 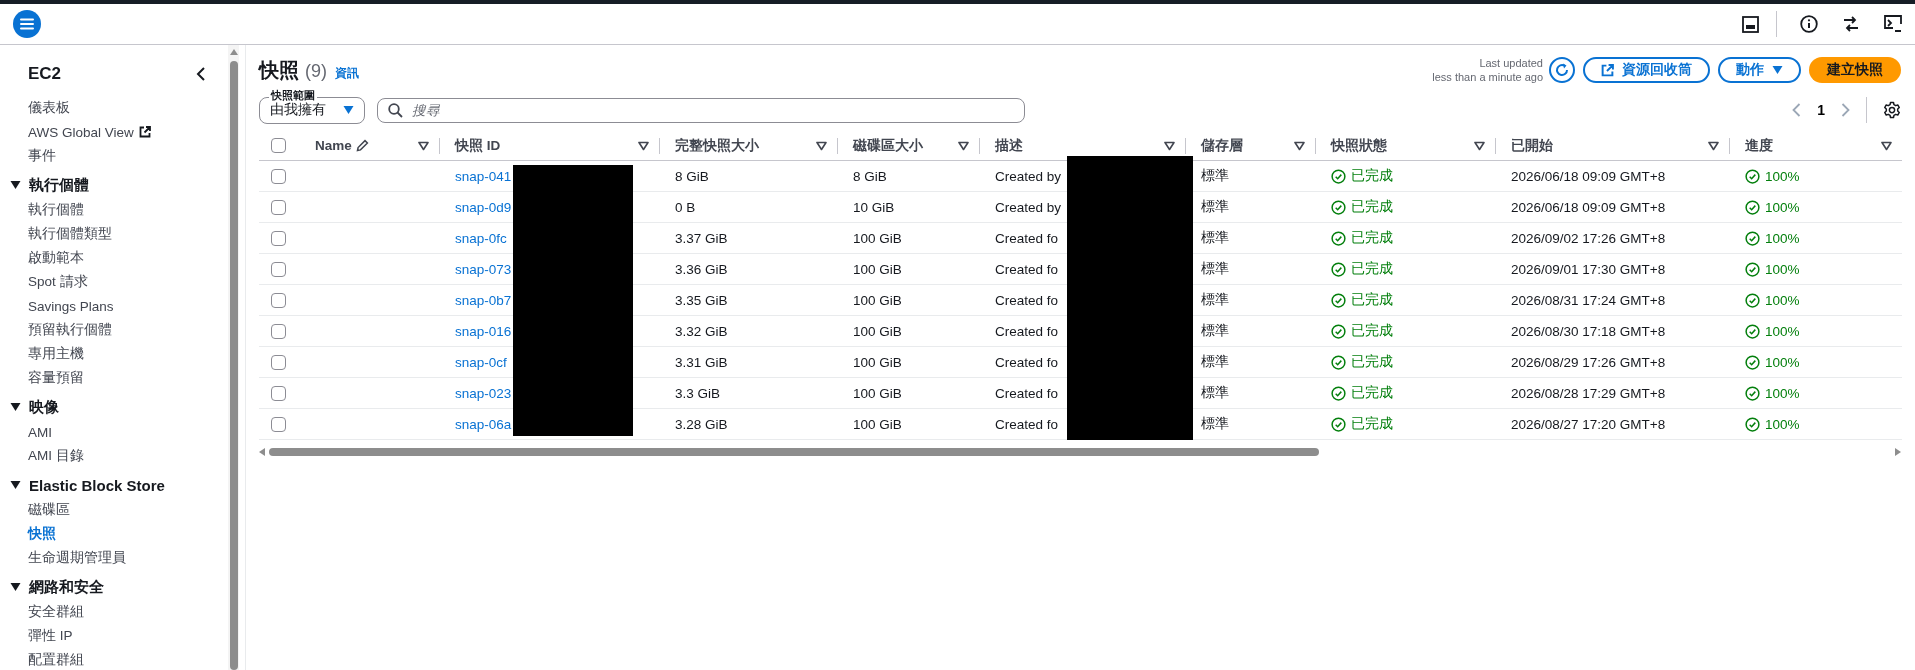 What do you see at coordinates (483, 393) in the screenshot?
I see `snapshot-id-link: snap-023` at bounding box center [483, 393].